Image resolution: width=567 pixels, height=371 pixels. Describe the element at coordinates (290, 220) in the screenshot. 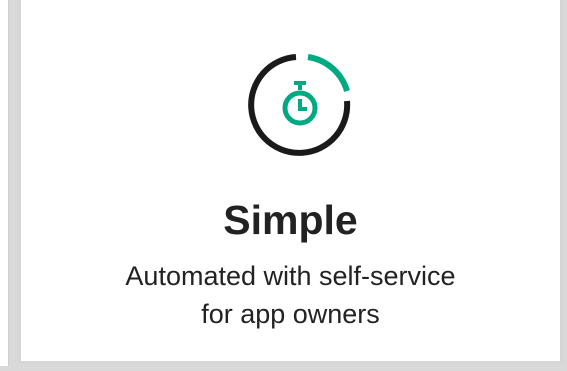

I see `card-title: Simple` at that location.